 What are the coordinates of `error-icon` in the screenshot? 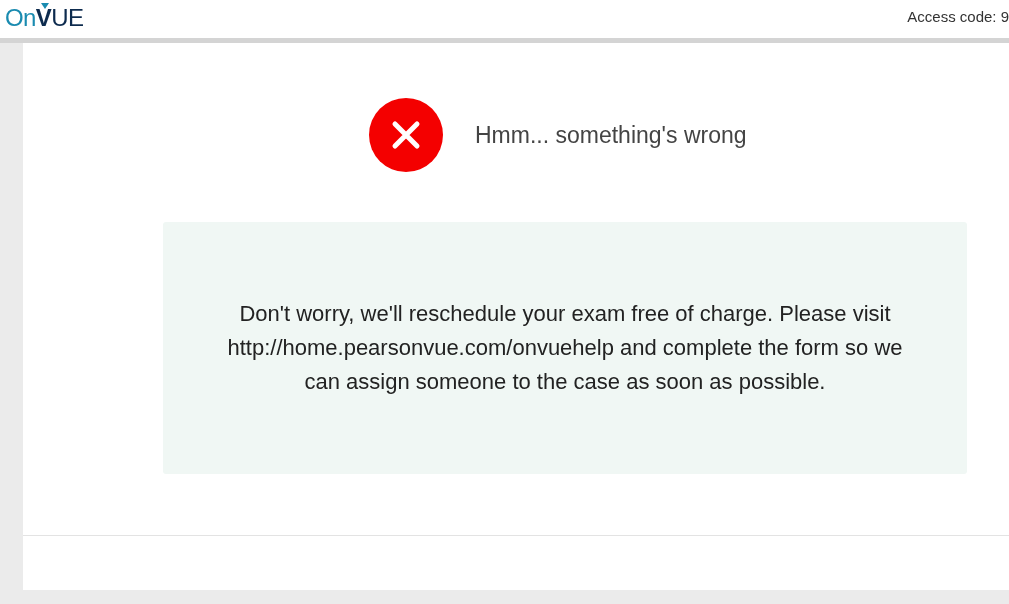 It's located at (406, 135).